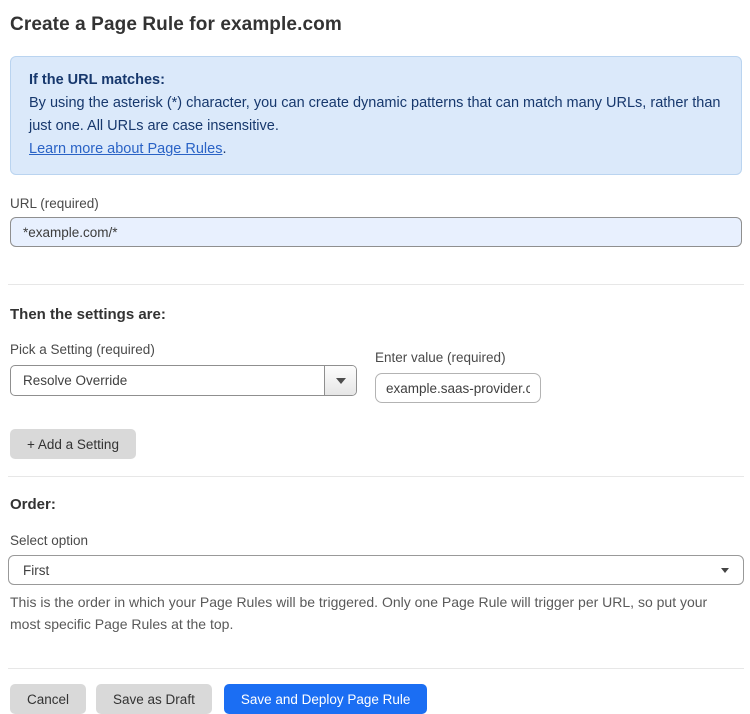 This screenshot has height=714, width=750. I want to click on setting-dropdown-arrow-button, so click(340, 380).